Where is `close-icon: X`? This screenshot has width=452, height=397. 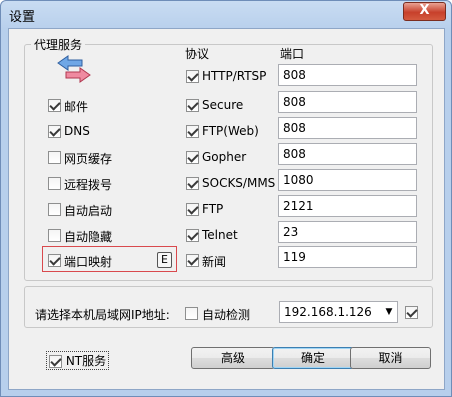
close-icon: X is located at coordinates (424, 10).